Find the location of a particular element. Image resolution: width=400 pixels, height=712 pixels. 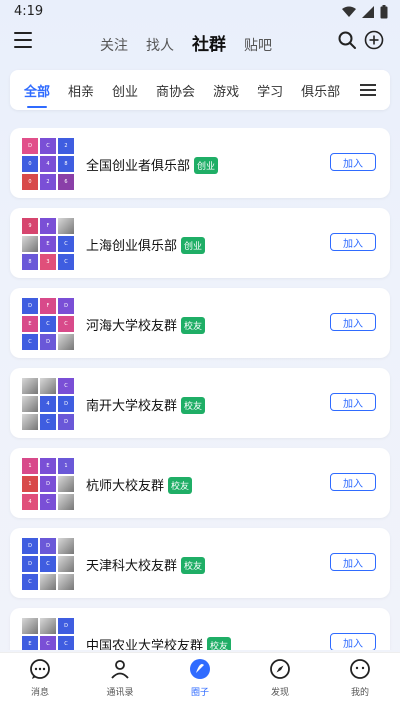

add-circle-icon is located at coordinates (374, 40).